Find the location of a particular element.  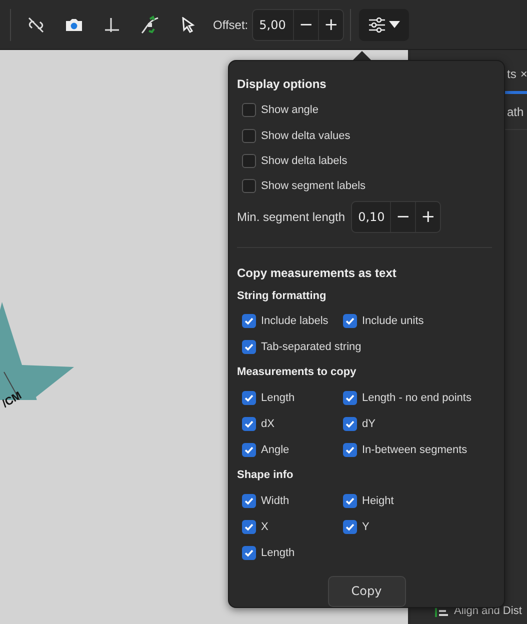

checkbox: Show delta values is located at coordinates (293, 135).